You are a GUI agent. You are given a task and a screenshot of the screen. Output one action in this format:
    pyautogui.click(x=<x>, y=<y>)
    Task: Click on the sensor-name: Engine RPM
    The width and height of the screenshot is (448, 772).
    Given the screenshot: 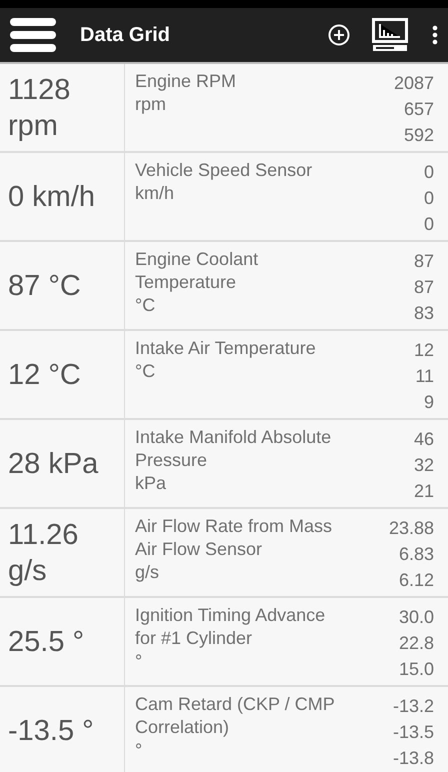 What is the action you would take?
    pyautogui.click(x=186, y=81)
    